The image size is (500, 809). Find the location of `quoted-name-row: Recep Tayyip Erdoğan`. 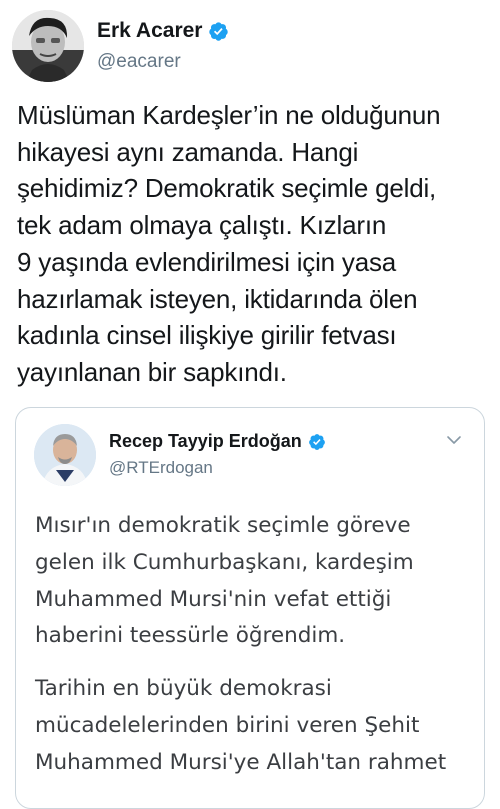

quoted-name-row: Recep Tayyip Erdoğan is located at coordinates (217, 441).